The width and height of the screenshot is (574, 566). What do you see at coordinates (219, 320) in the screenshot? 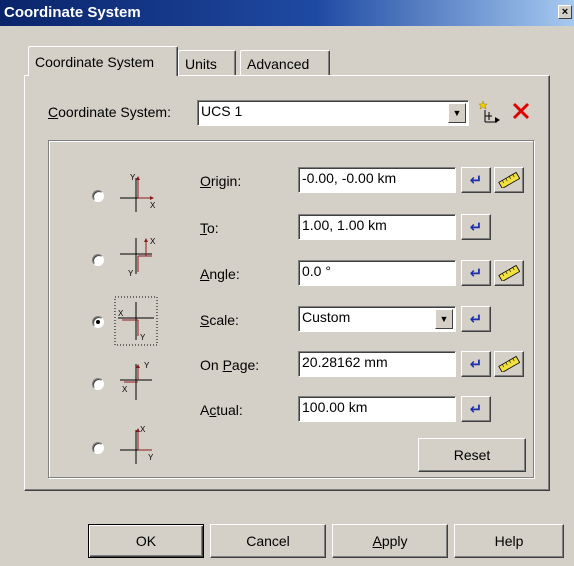
I see `scale-label: Scale:` at bounding box center [219, 320].